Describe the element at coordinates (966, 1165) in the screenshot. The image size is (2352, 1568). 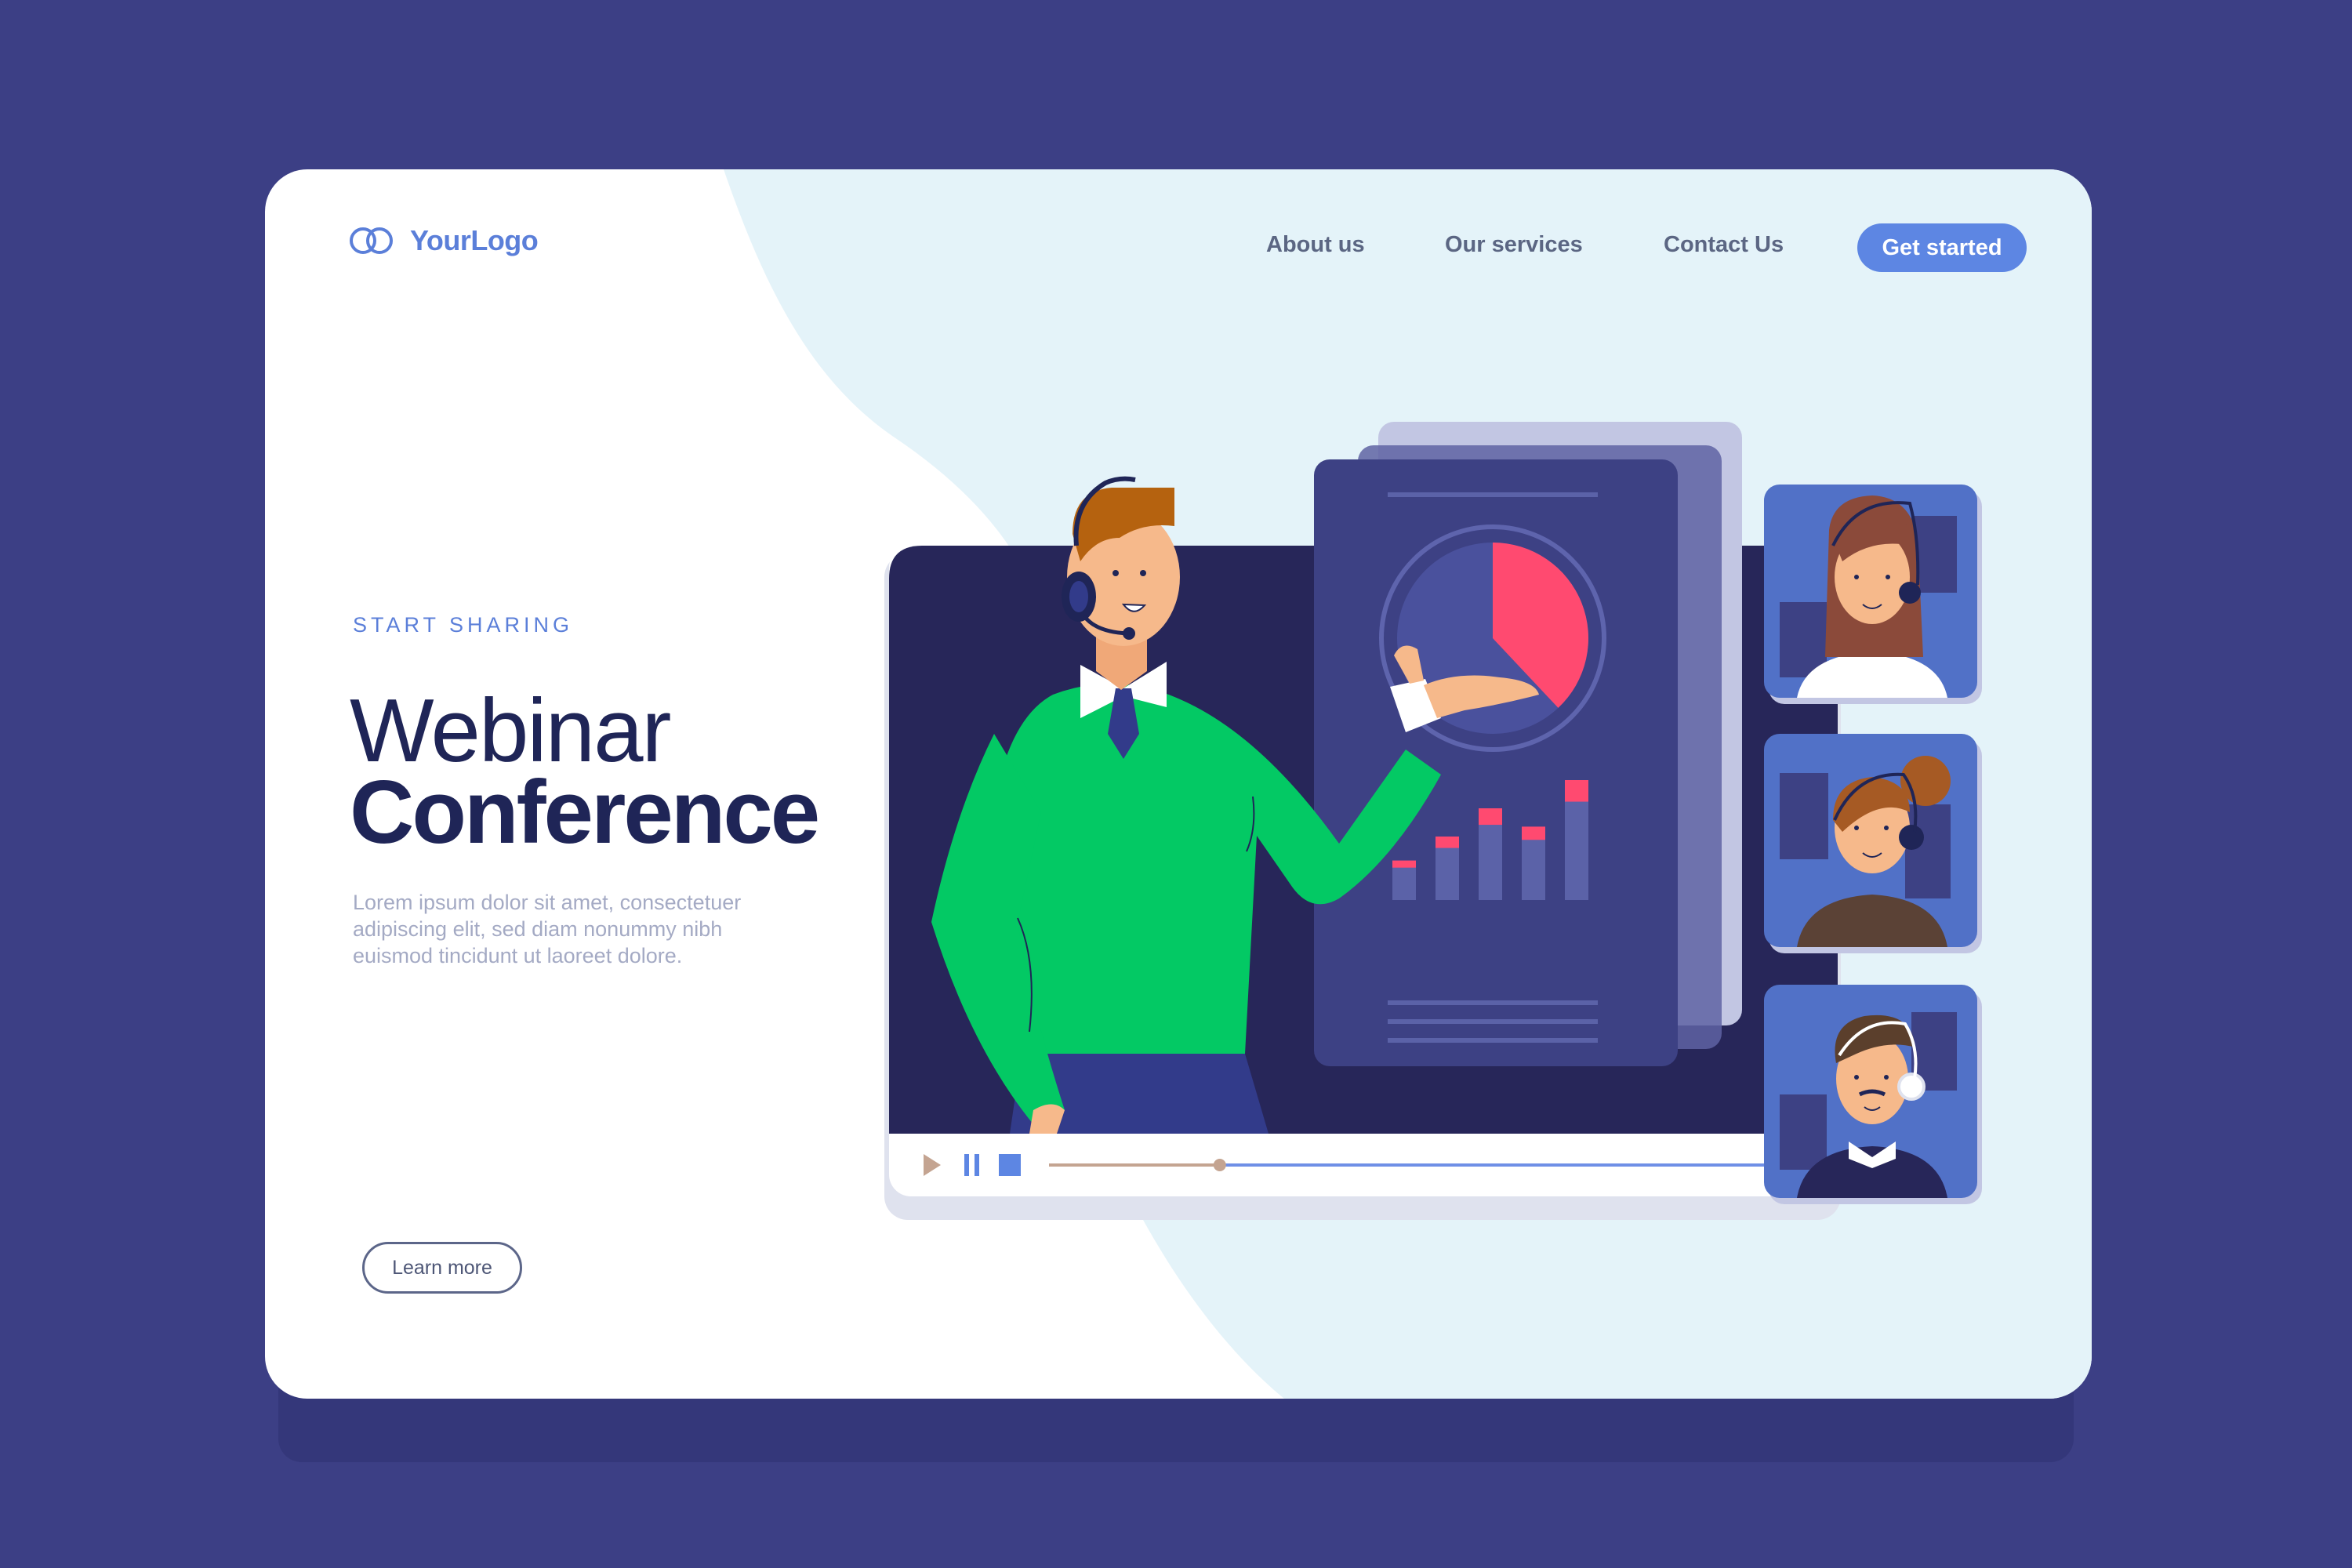
I see `pause-icon` at that location.